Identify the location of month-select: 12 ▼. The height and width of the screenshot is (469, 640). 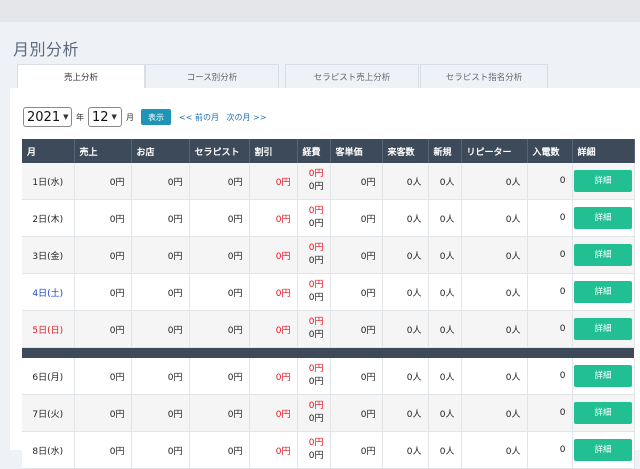
(105, 117).